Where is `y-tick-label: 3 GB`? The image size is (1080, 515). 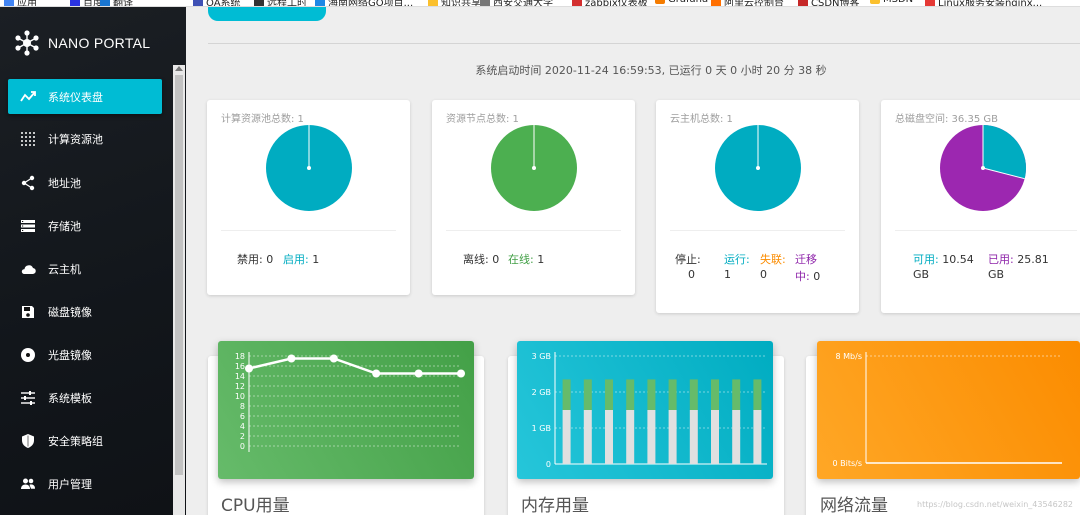
y-tick-label: 3 GB is located at coordinates (541, 356).